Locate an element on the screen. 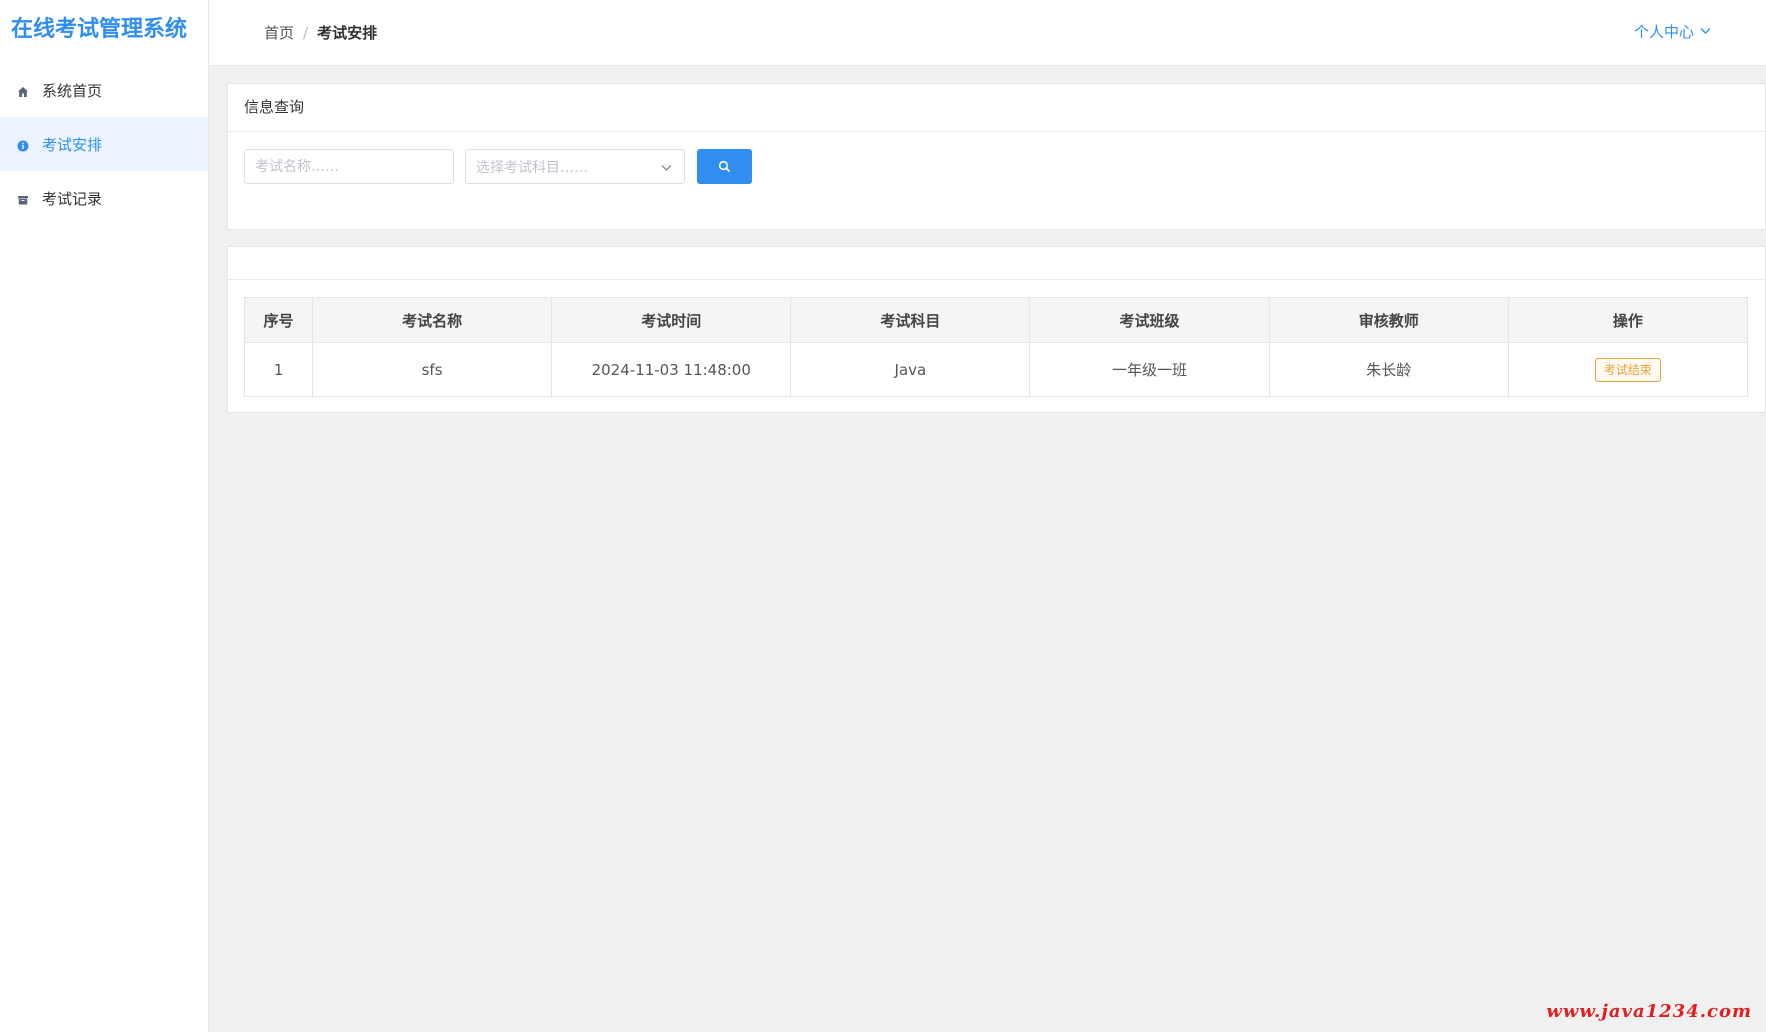  cell-teacher: 朱长龄 is located at coordinates (1388, 369).